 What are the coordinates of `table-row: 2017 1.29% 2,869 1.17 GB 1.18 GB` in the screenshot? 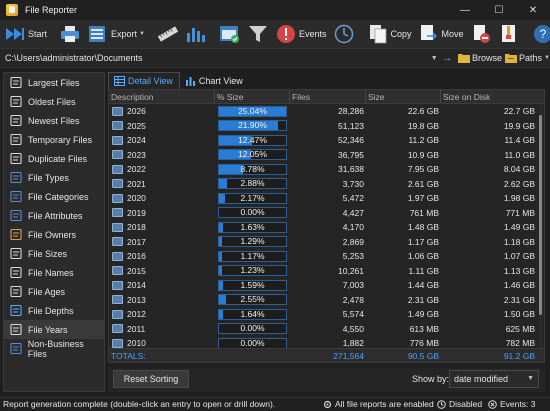 It's located at (326, 242).